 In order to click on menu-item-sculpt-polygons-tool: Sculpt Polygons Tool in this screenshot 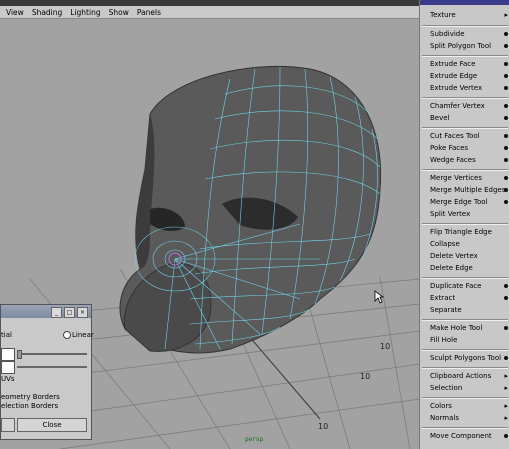, I will do `click(465, 358)`.